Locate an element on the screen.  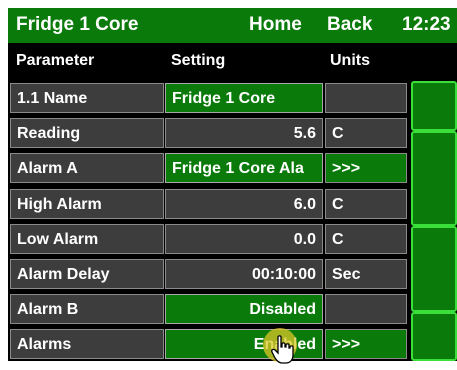
param-high-alarm-label: High Alarm is located at coordinates (87, 204).